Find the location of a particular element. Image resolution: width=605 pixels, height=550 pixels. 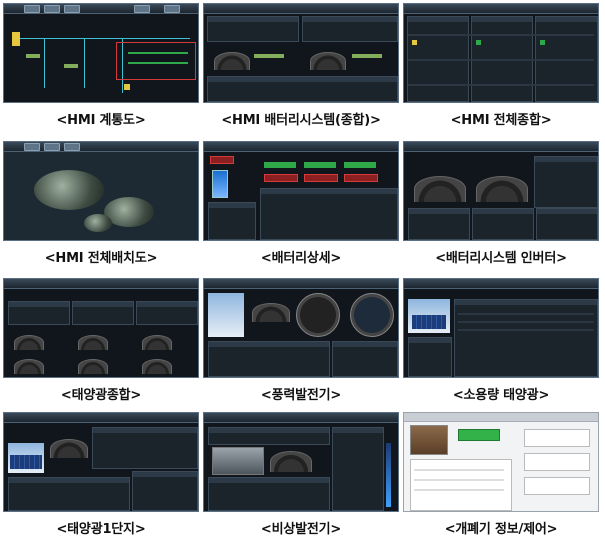

thumbnail-wind-turbine is located at coordinates (301, 328).